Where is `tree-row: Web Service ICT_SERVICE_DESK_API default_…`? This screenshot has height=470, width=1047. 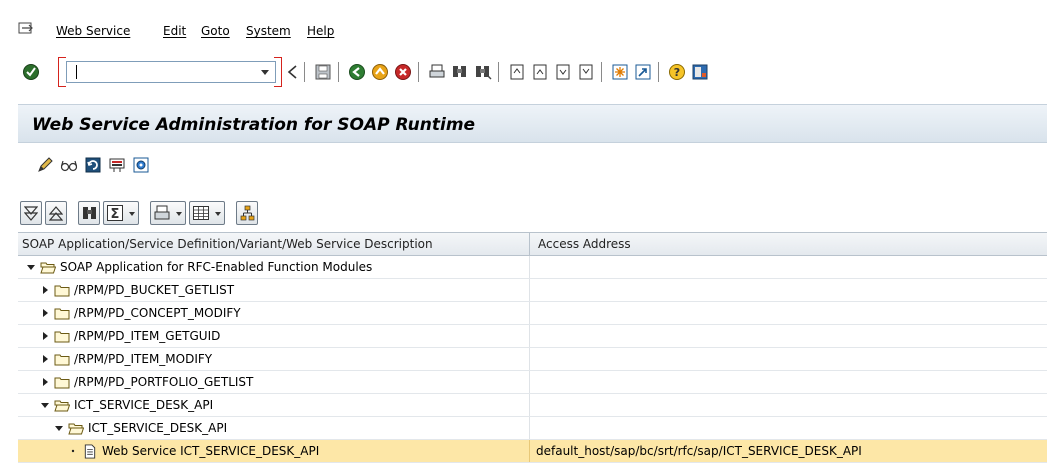
tree-row: Web Service ICT_SERVICE_DESK_API default_… is located at coordinates (532, 451).